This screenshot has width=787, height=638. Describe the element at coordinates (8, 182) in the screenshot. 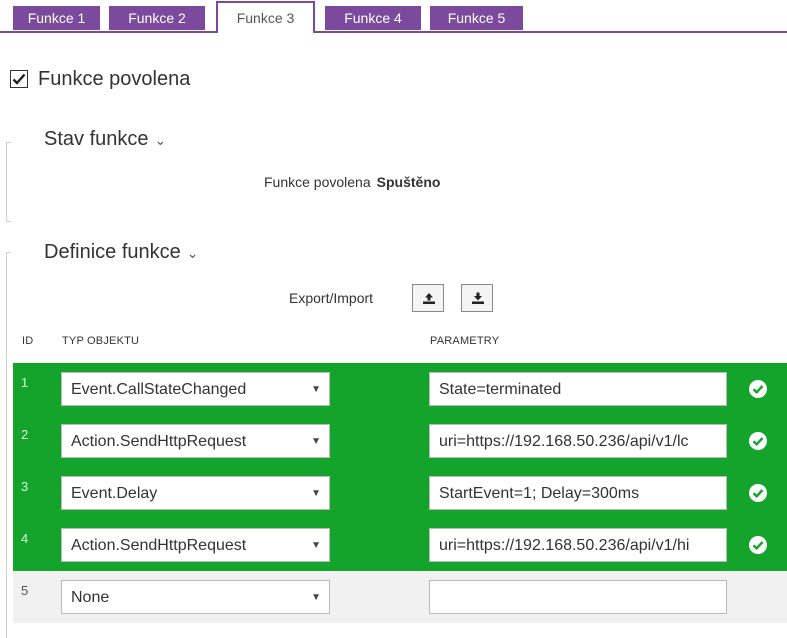

I see `status-fieldset-border` at that location.